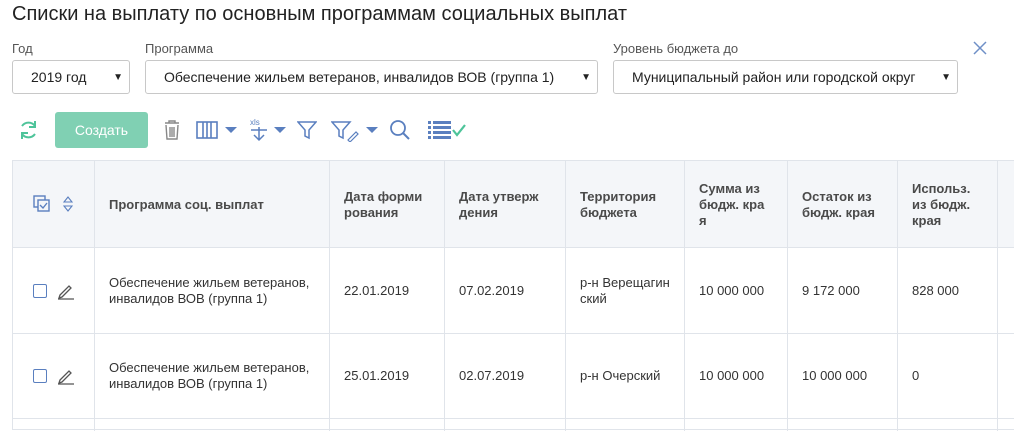 The width and height of the screenshot is (1014, 431). What do you see at coordinates (774, 77) in the screenshot?
I see `budget-level-select-value: Муниципальный район или городской округ` at bounding box center [774, 77].